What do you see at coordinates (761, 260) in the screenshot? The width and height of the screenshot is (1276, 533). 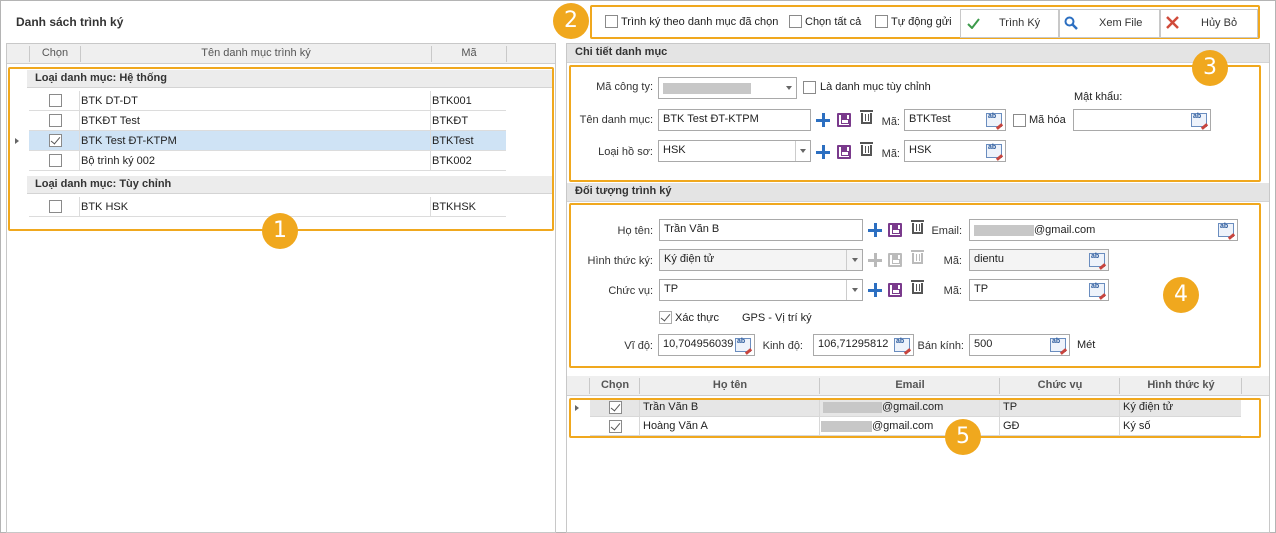 I see `sign-method-select: Ký điện tử` at bounding box center [761, 260].